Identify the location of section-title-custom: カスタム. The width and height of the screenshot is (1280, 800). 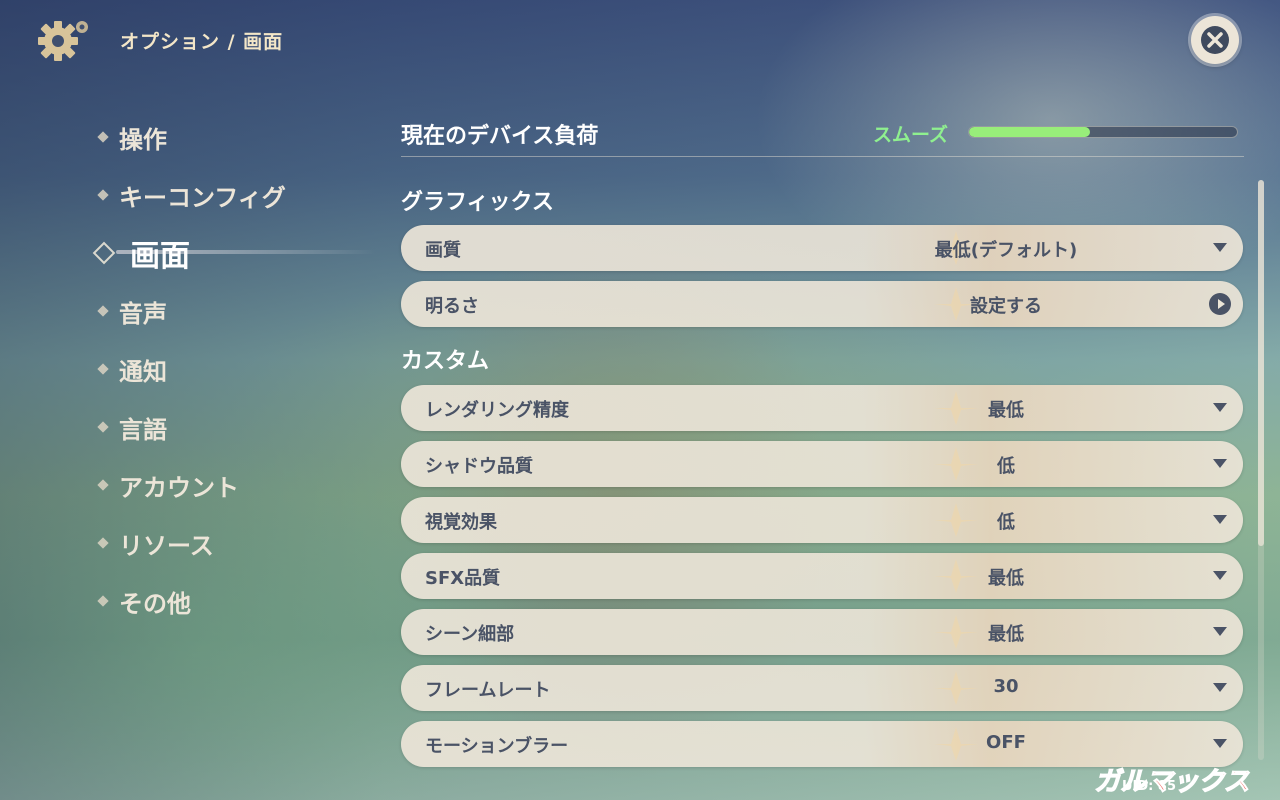
(445, 361).